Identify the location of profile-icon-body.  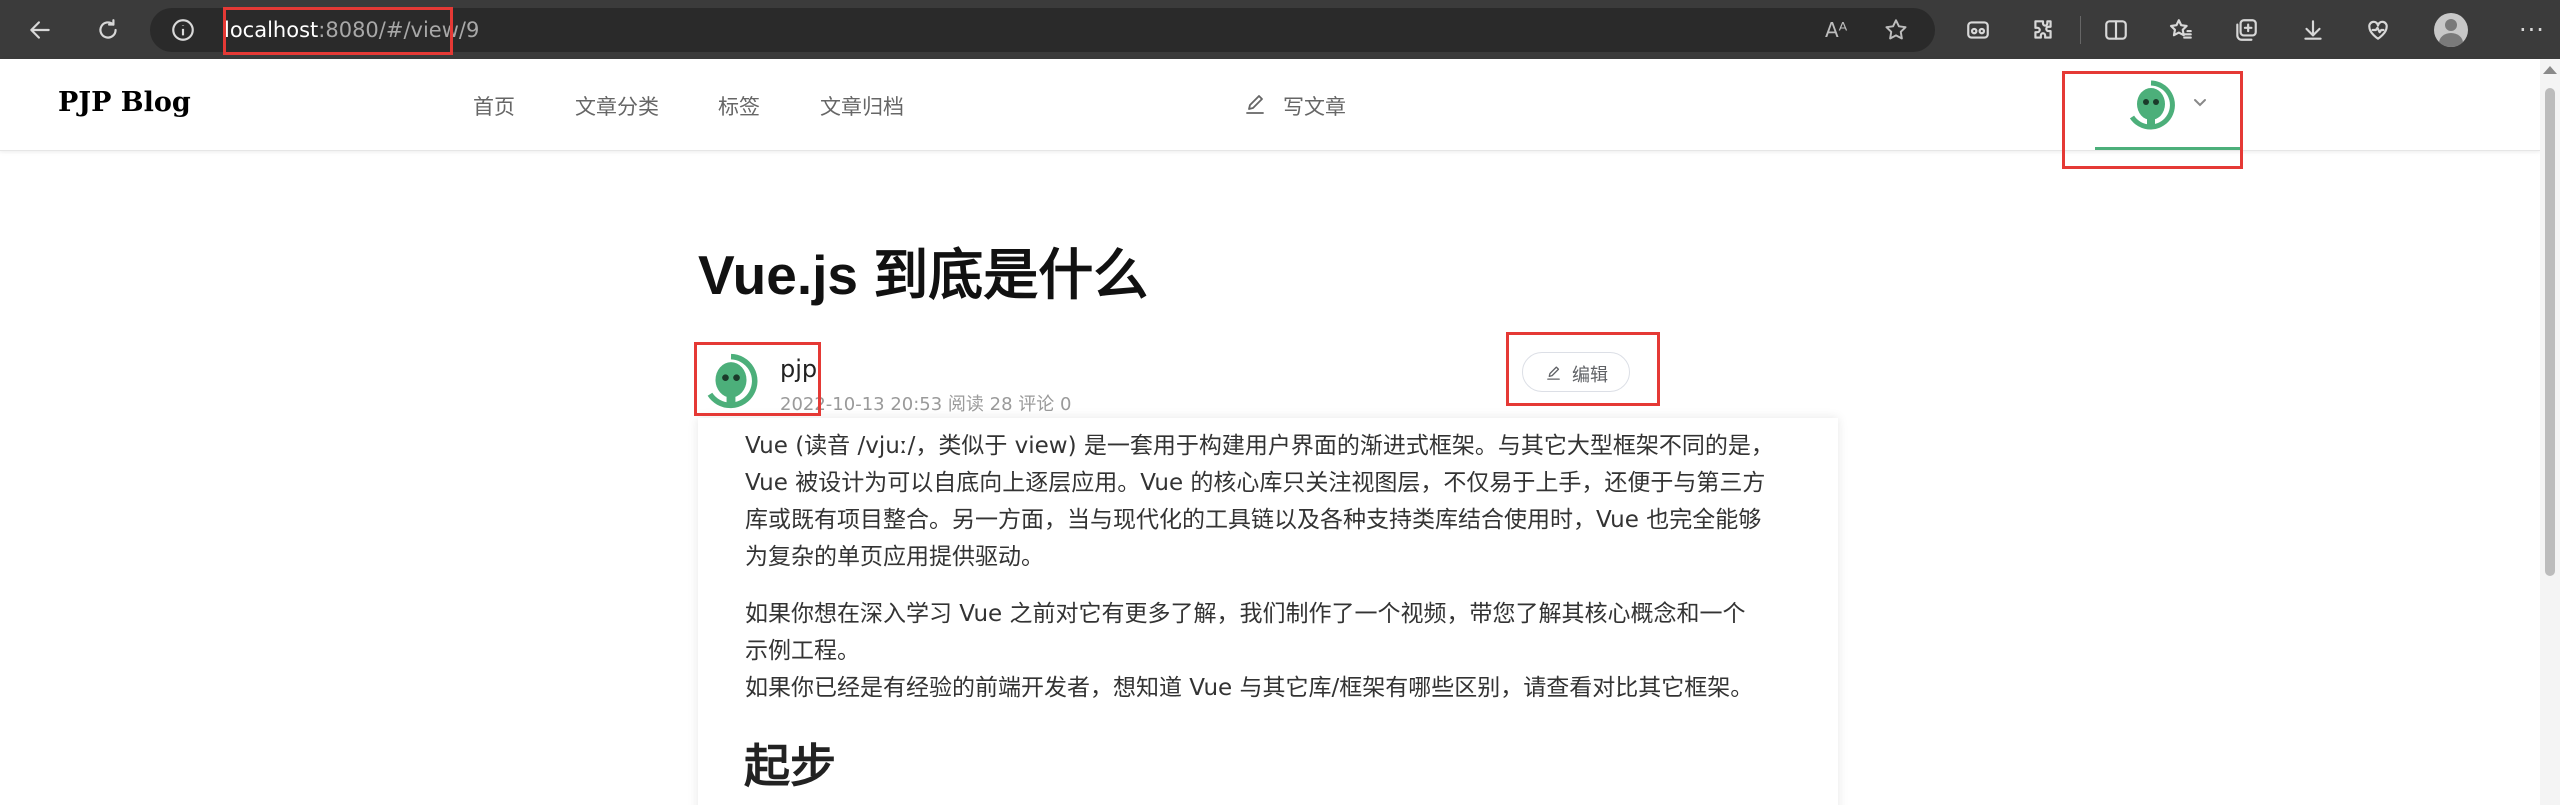
(2451, 40).